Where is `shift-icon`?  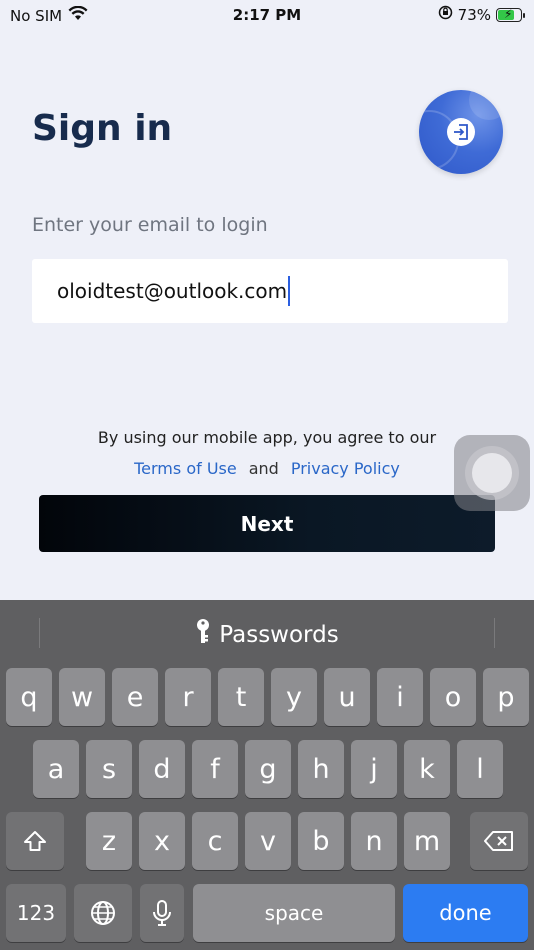
shift-icon is located at coordinates (35, 841).